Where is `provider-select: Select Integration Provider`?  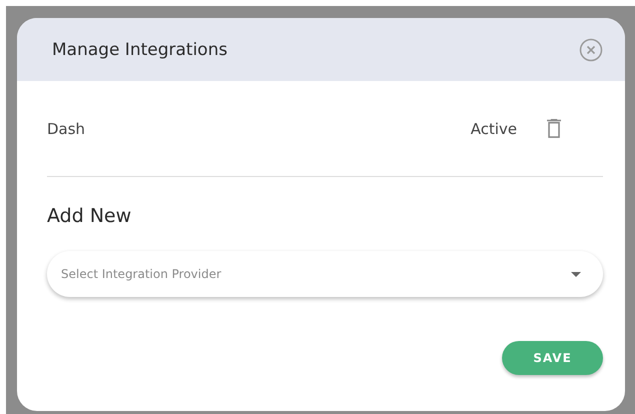 provider-select: Select Integration Provider is located at coordinates (325, 274).